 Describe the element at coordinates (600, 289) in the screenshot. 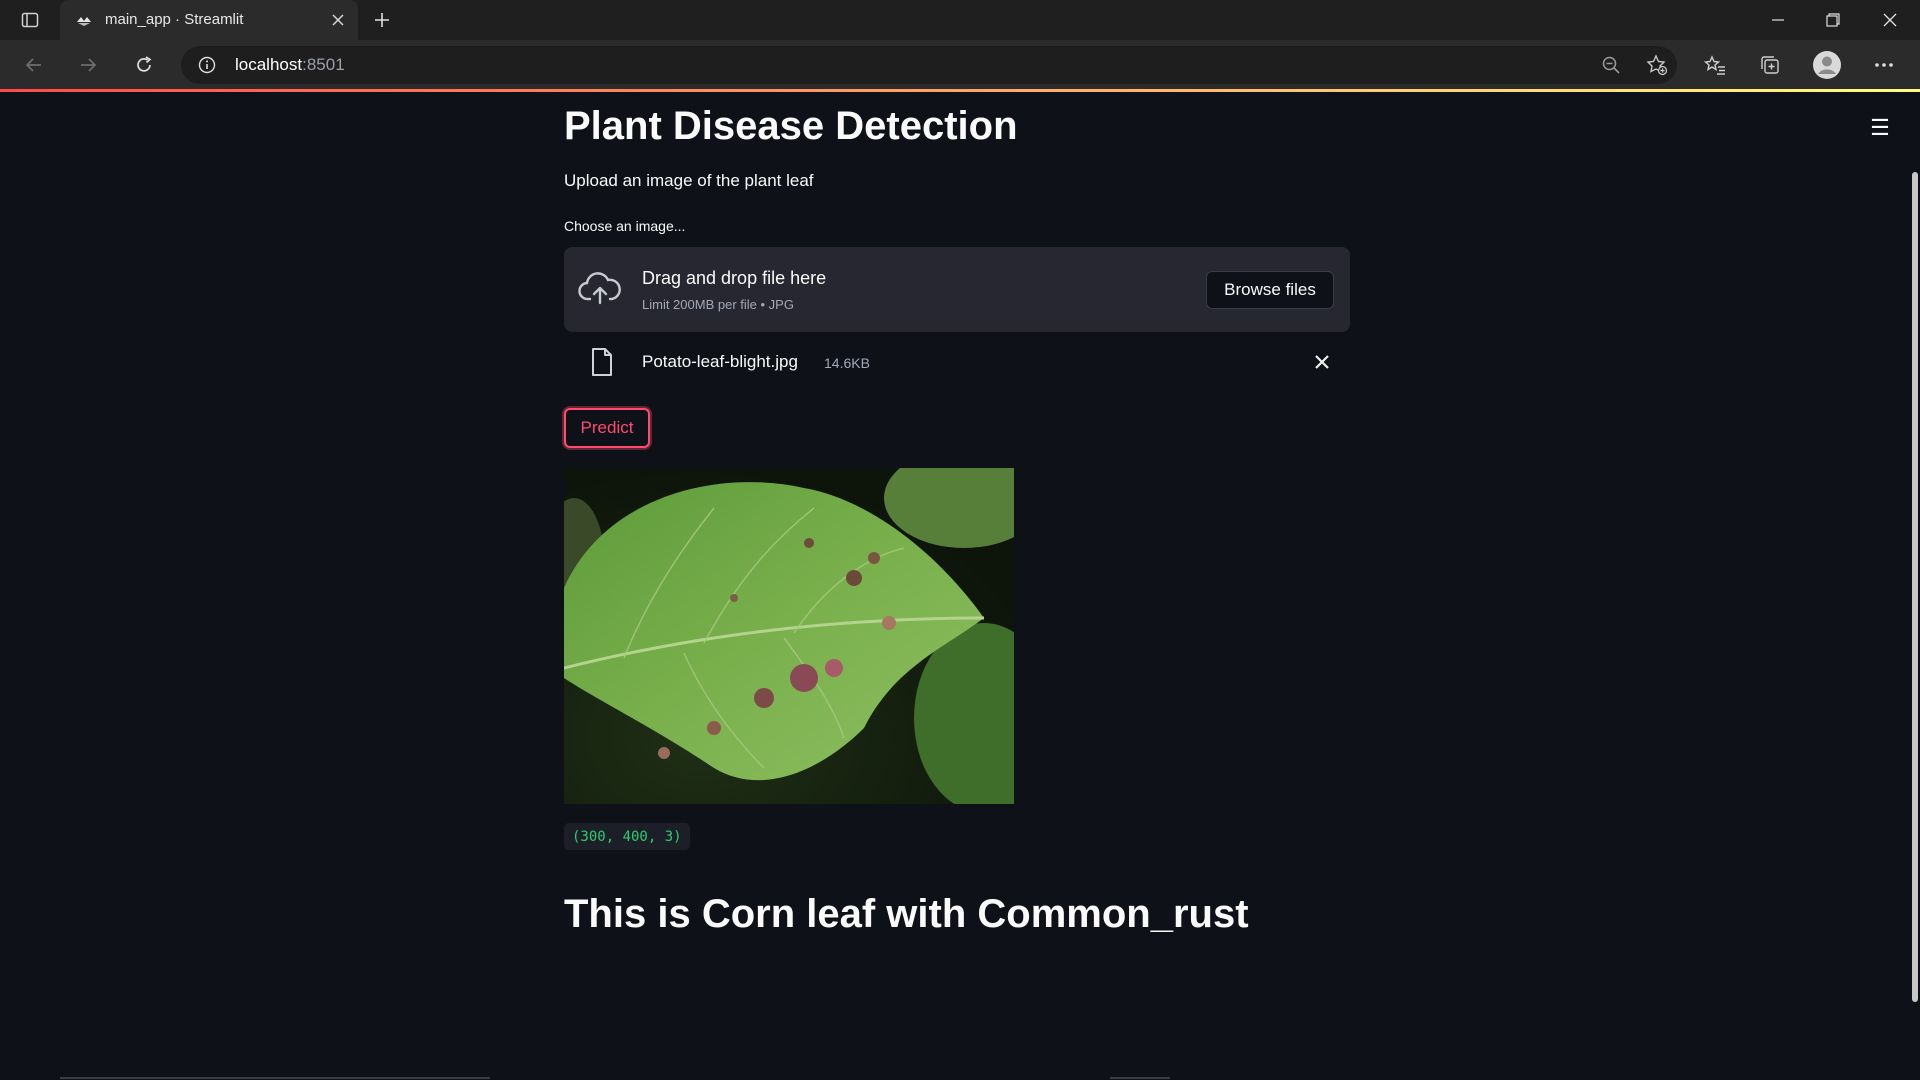

I see `cloud-upload-icon` at that location.